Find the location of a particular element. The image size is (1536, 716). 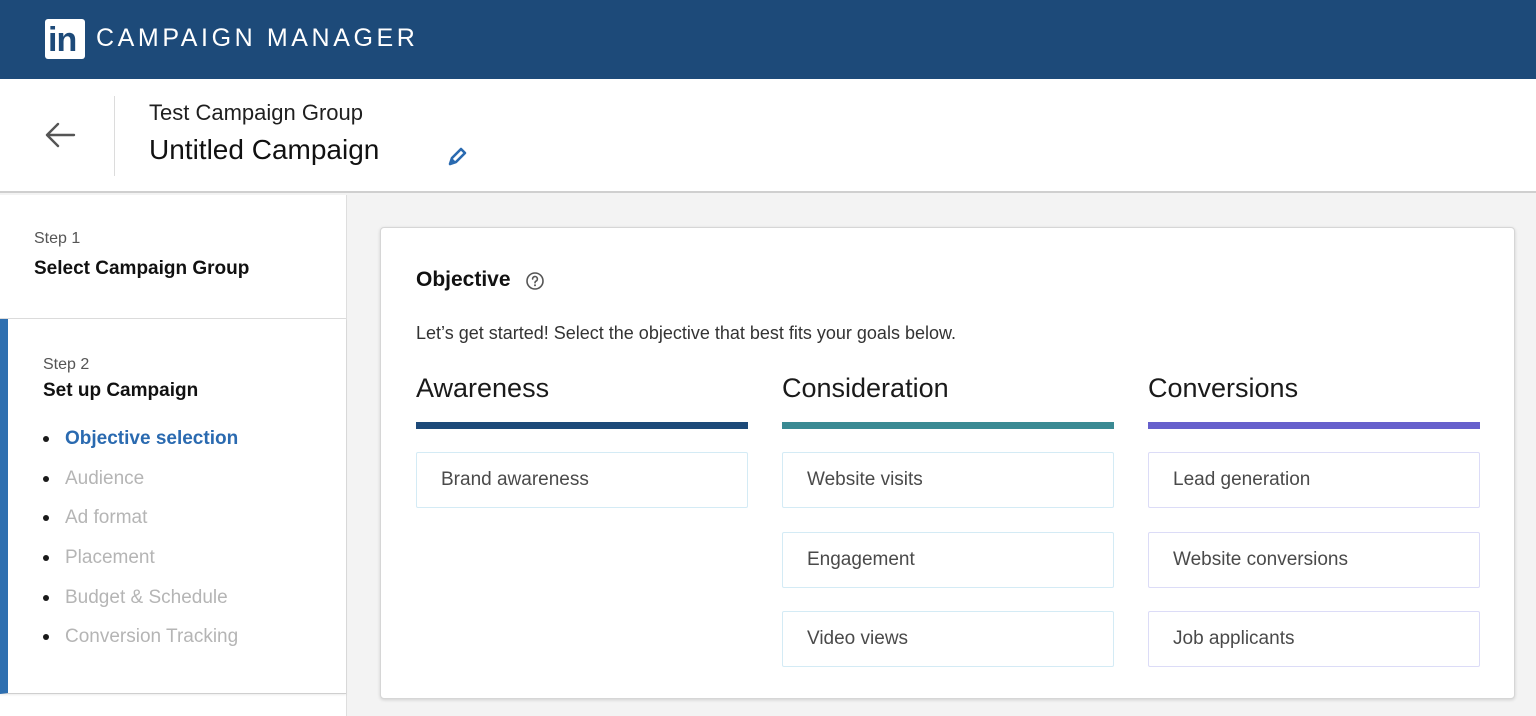

substep-ad-format: Ad format is located at coordinates (140, 526).